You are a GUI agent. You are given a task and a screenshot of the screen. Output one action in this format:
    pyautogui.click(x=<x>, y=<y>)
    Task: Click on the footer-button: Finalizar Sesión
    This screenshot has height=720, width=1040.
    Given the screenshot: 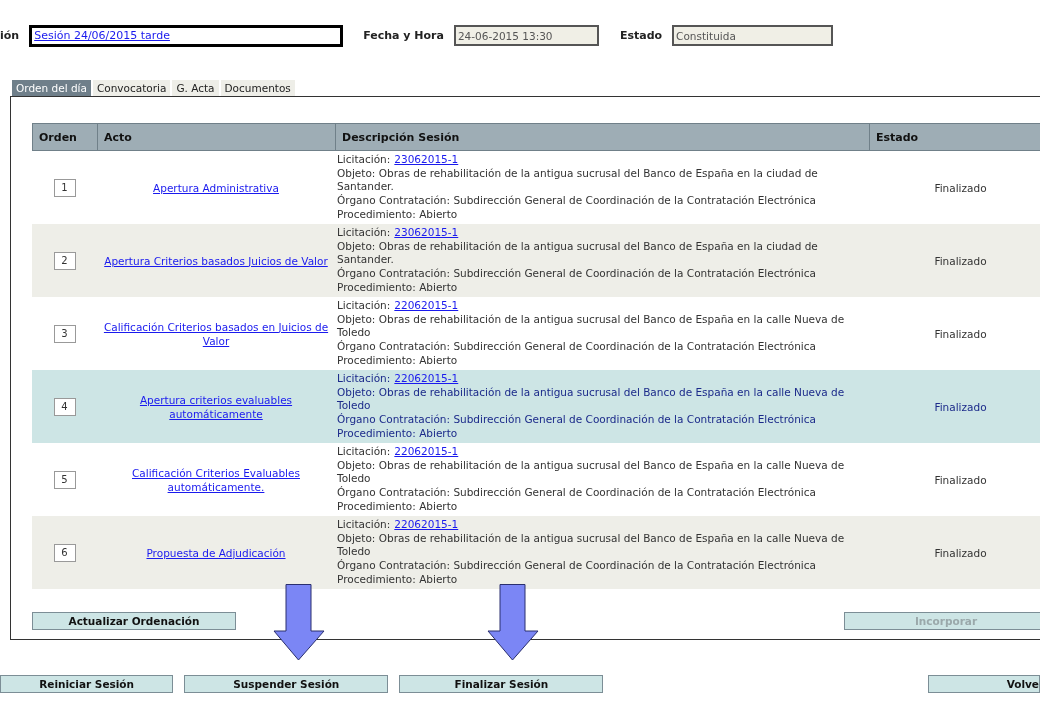 What is the action you would take?
    pyautogui.click(x=501, y=684)
    